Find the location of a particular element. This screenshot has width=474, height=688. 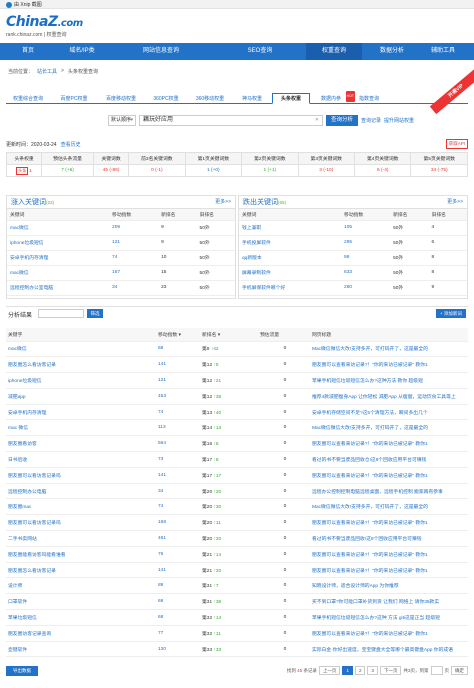

page-jump-input is located at coordinates (436, 670).